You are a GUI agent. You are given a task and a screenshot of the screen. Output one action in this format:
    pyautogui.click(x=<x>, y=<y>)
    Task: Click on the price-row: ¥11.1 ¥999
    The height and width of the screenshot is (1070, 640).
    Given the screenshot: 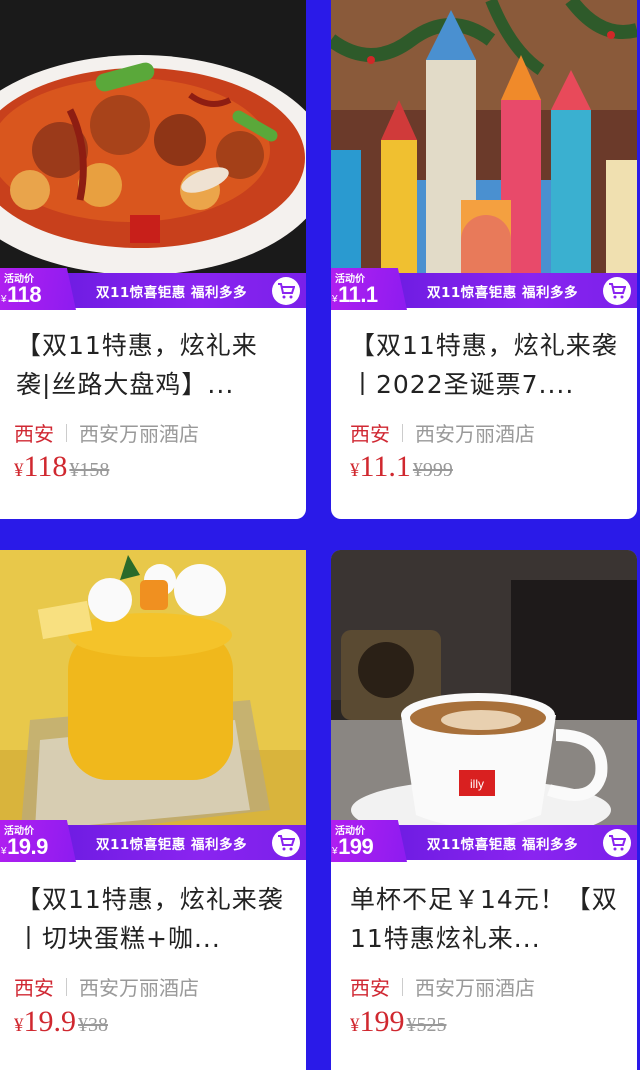 What is the action you would take?
    pyautogui.click(x=401, y=467)
    